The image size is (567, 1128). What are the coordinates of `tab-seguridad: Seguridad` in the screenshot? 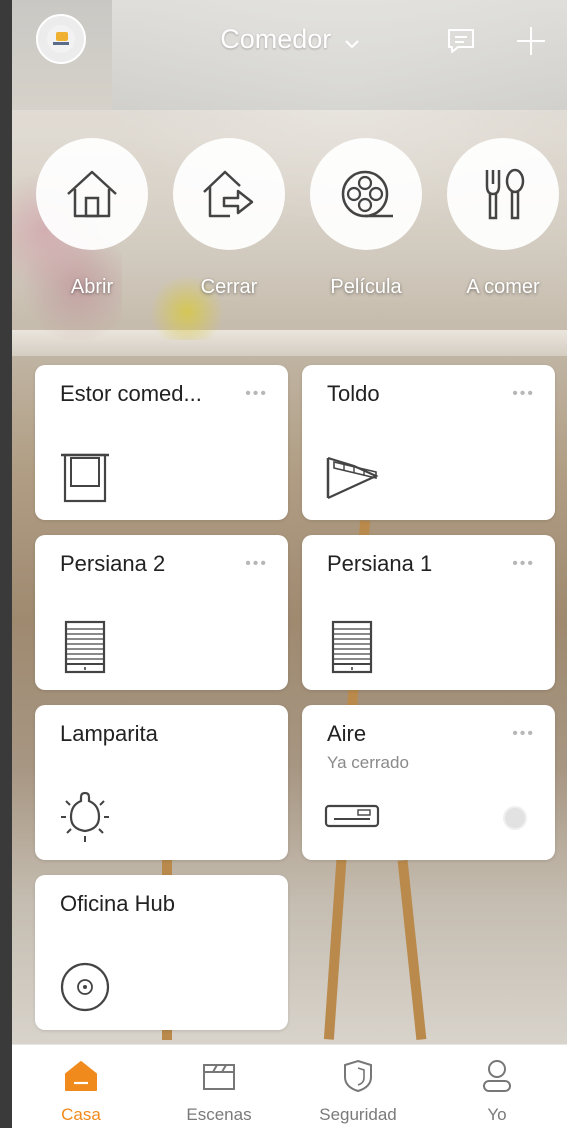 It's located at (358, 1086).